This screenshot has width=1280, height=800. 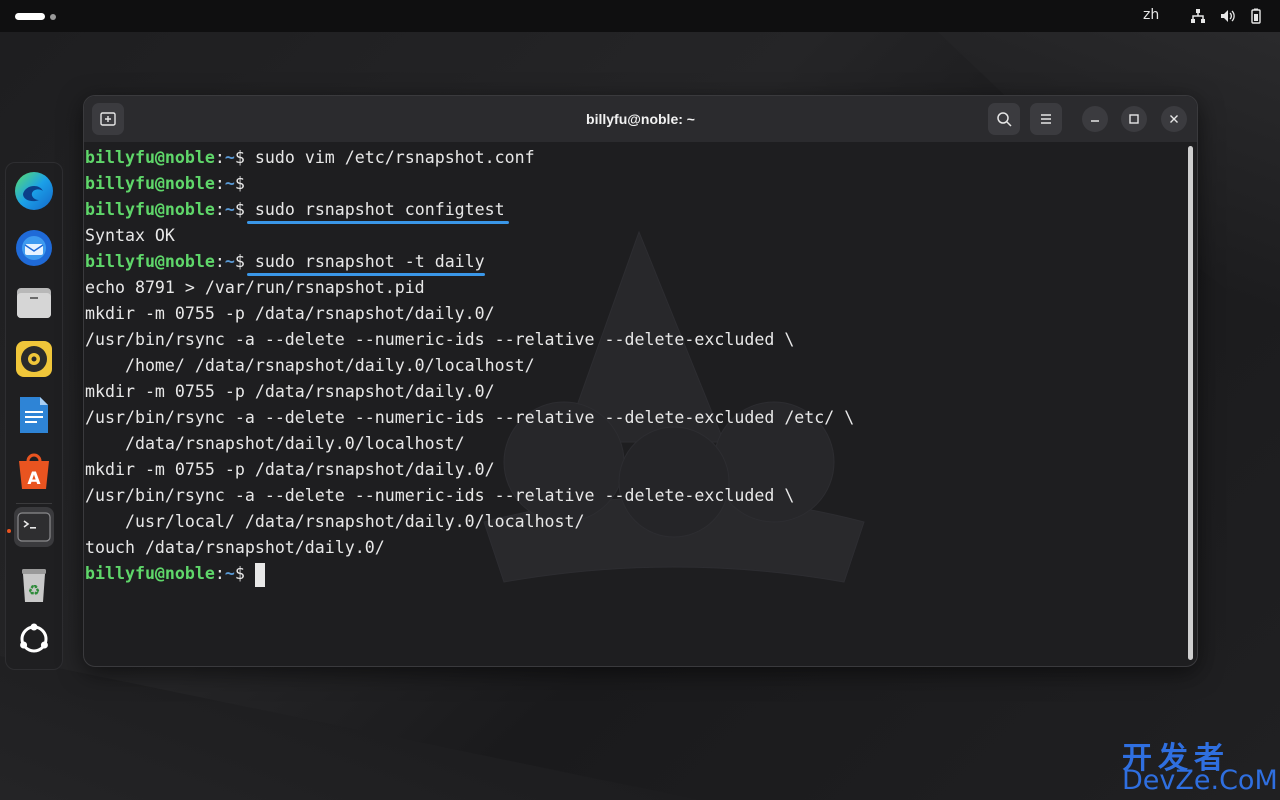 I want to click on new-tab-icon, so click(x=108, y=119).